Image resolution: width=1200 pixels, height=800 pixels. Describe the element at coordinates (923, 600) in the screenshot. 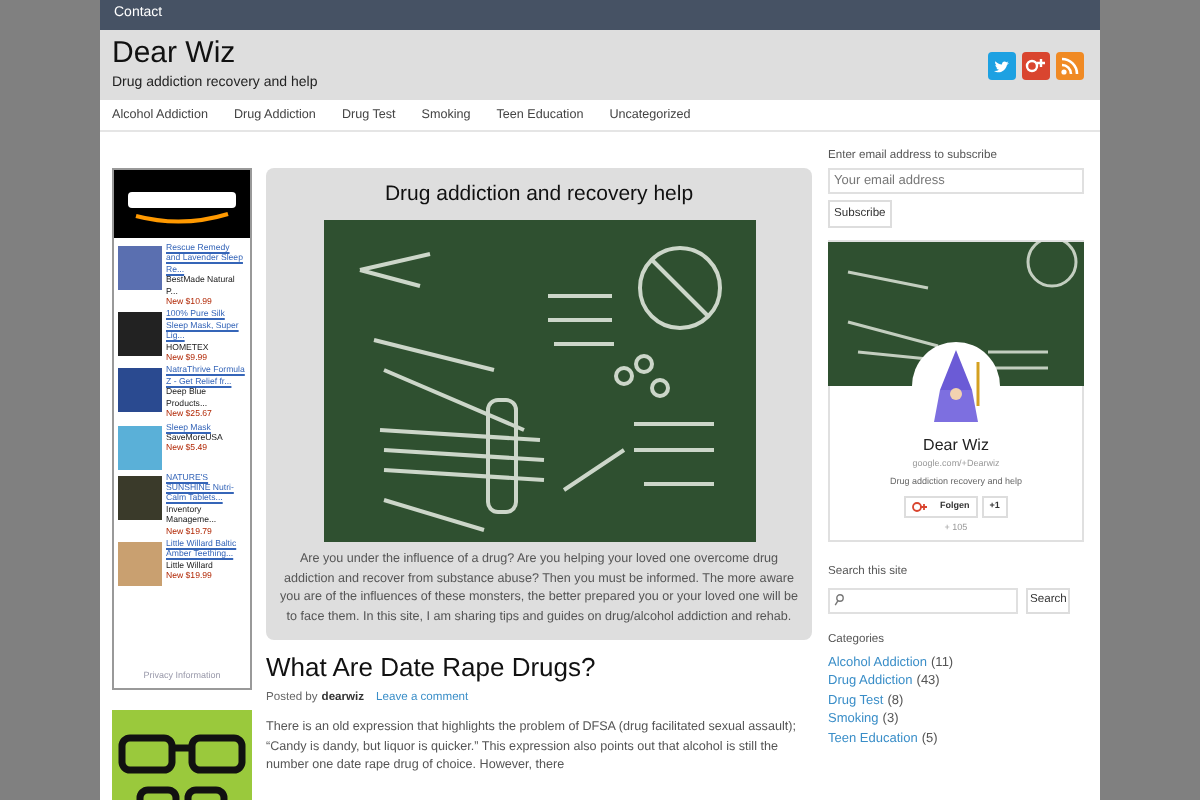

I see `search-field` at that location.